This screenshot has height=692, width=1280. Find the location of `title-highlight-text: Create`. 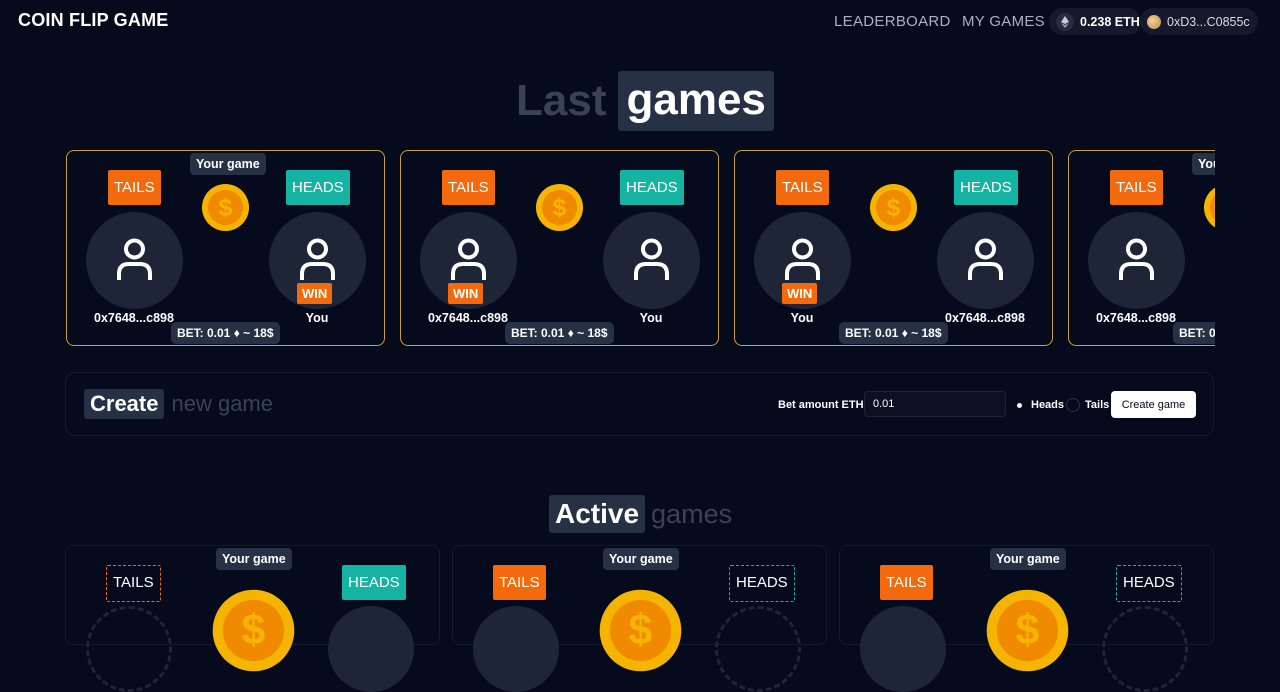

title-highlight-text: Create is located at coordinates (124, 404).